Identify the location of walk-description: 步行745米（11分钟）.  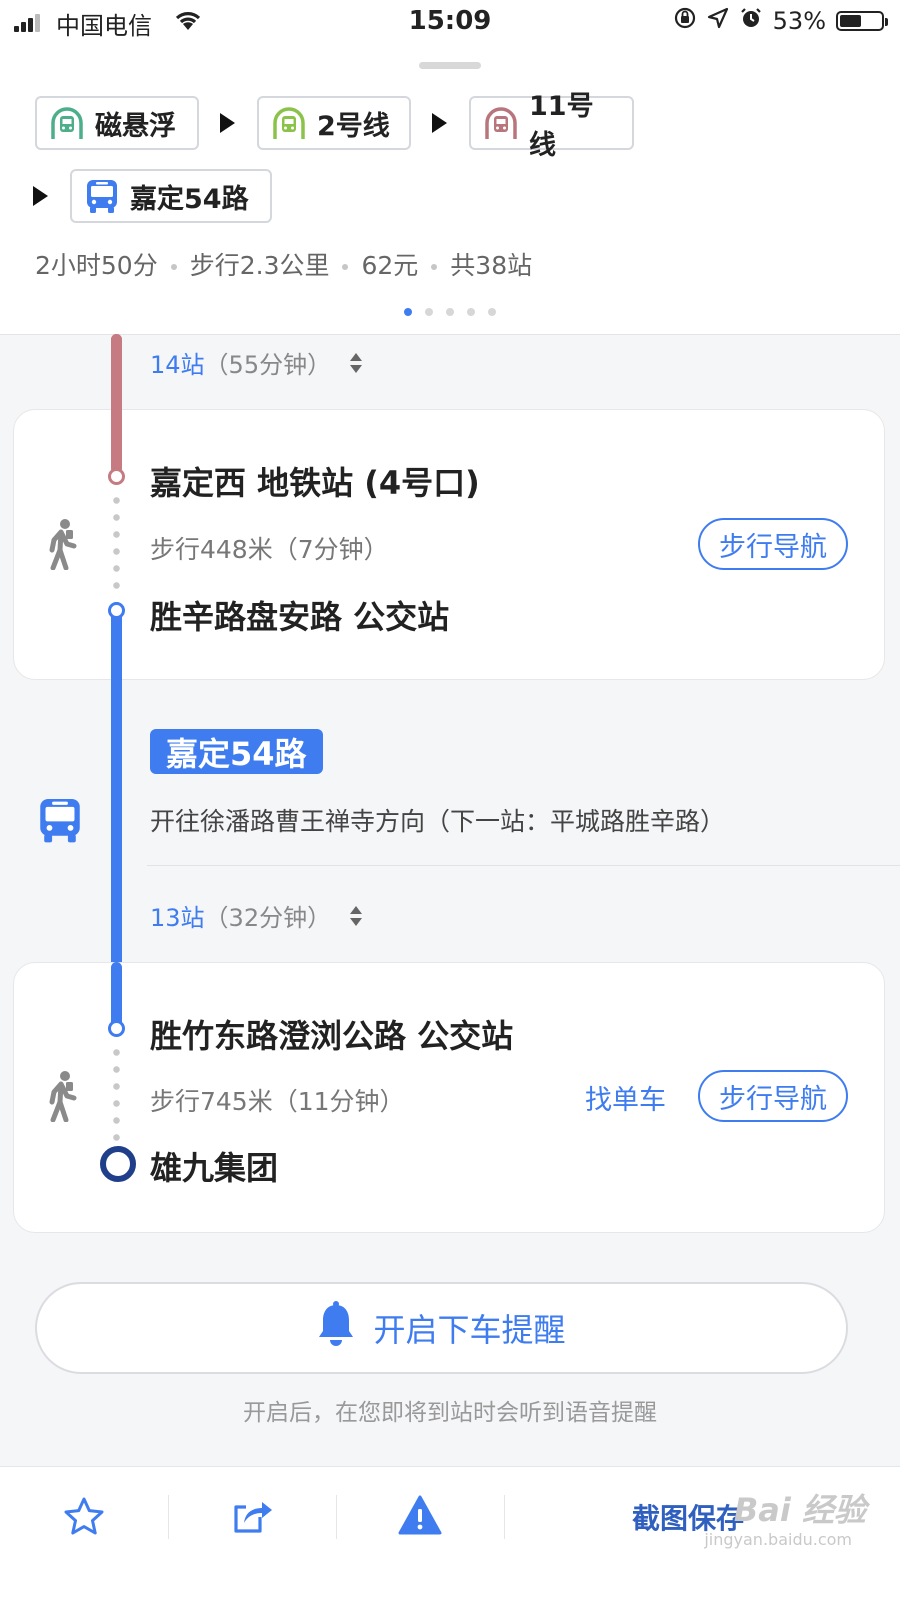
(277, 1101).